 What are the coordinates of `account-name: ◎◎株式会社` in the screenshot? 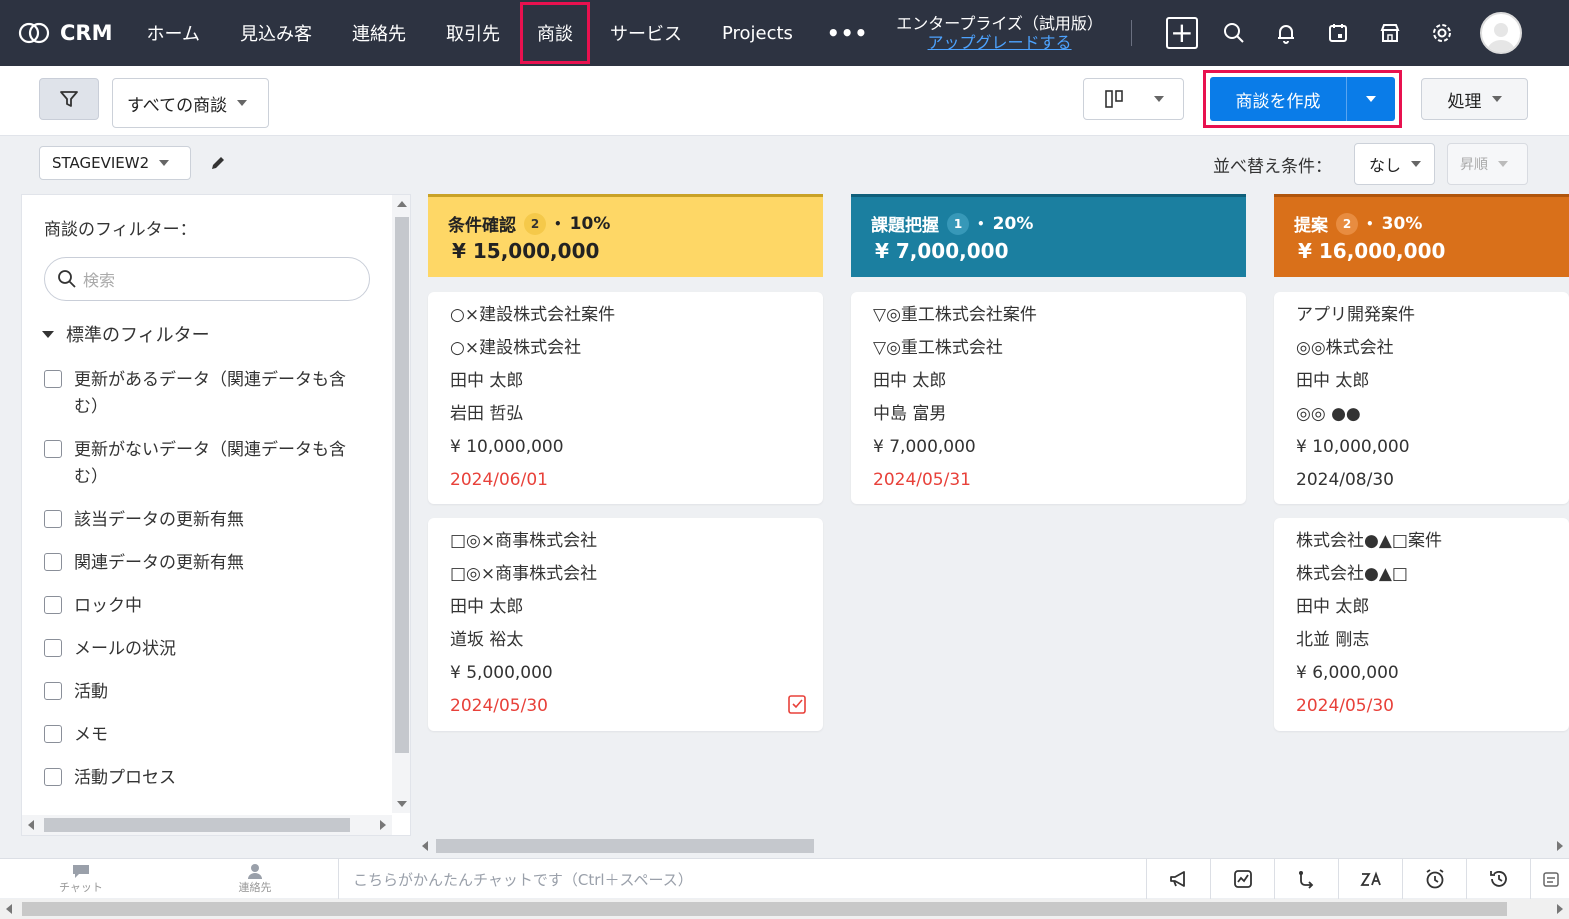 It's located at (1432, 352).